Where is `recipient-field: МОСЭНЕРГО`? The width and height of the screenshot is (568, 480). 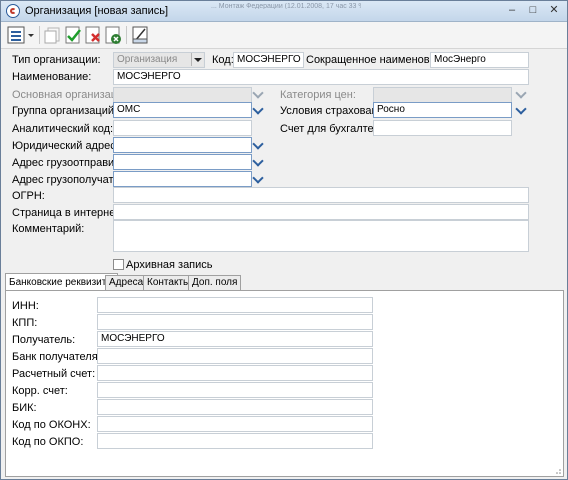 recipient-field: МОСЭНЕРГО is located at coordinates (235, 339).